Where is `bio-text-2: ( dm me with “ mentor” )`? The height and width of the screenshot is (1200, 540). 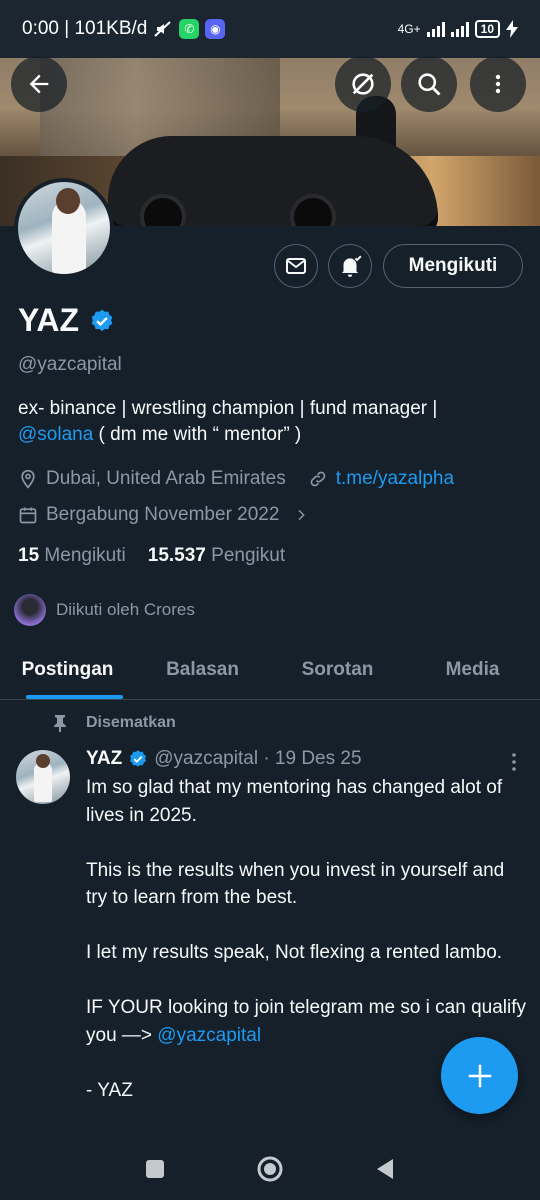
bio-text-2: ( dm me with “ mentor” ) is located at coordinates (197, 434).